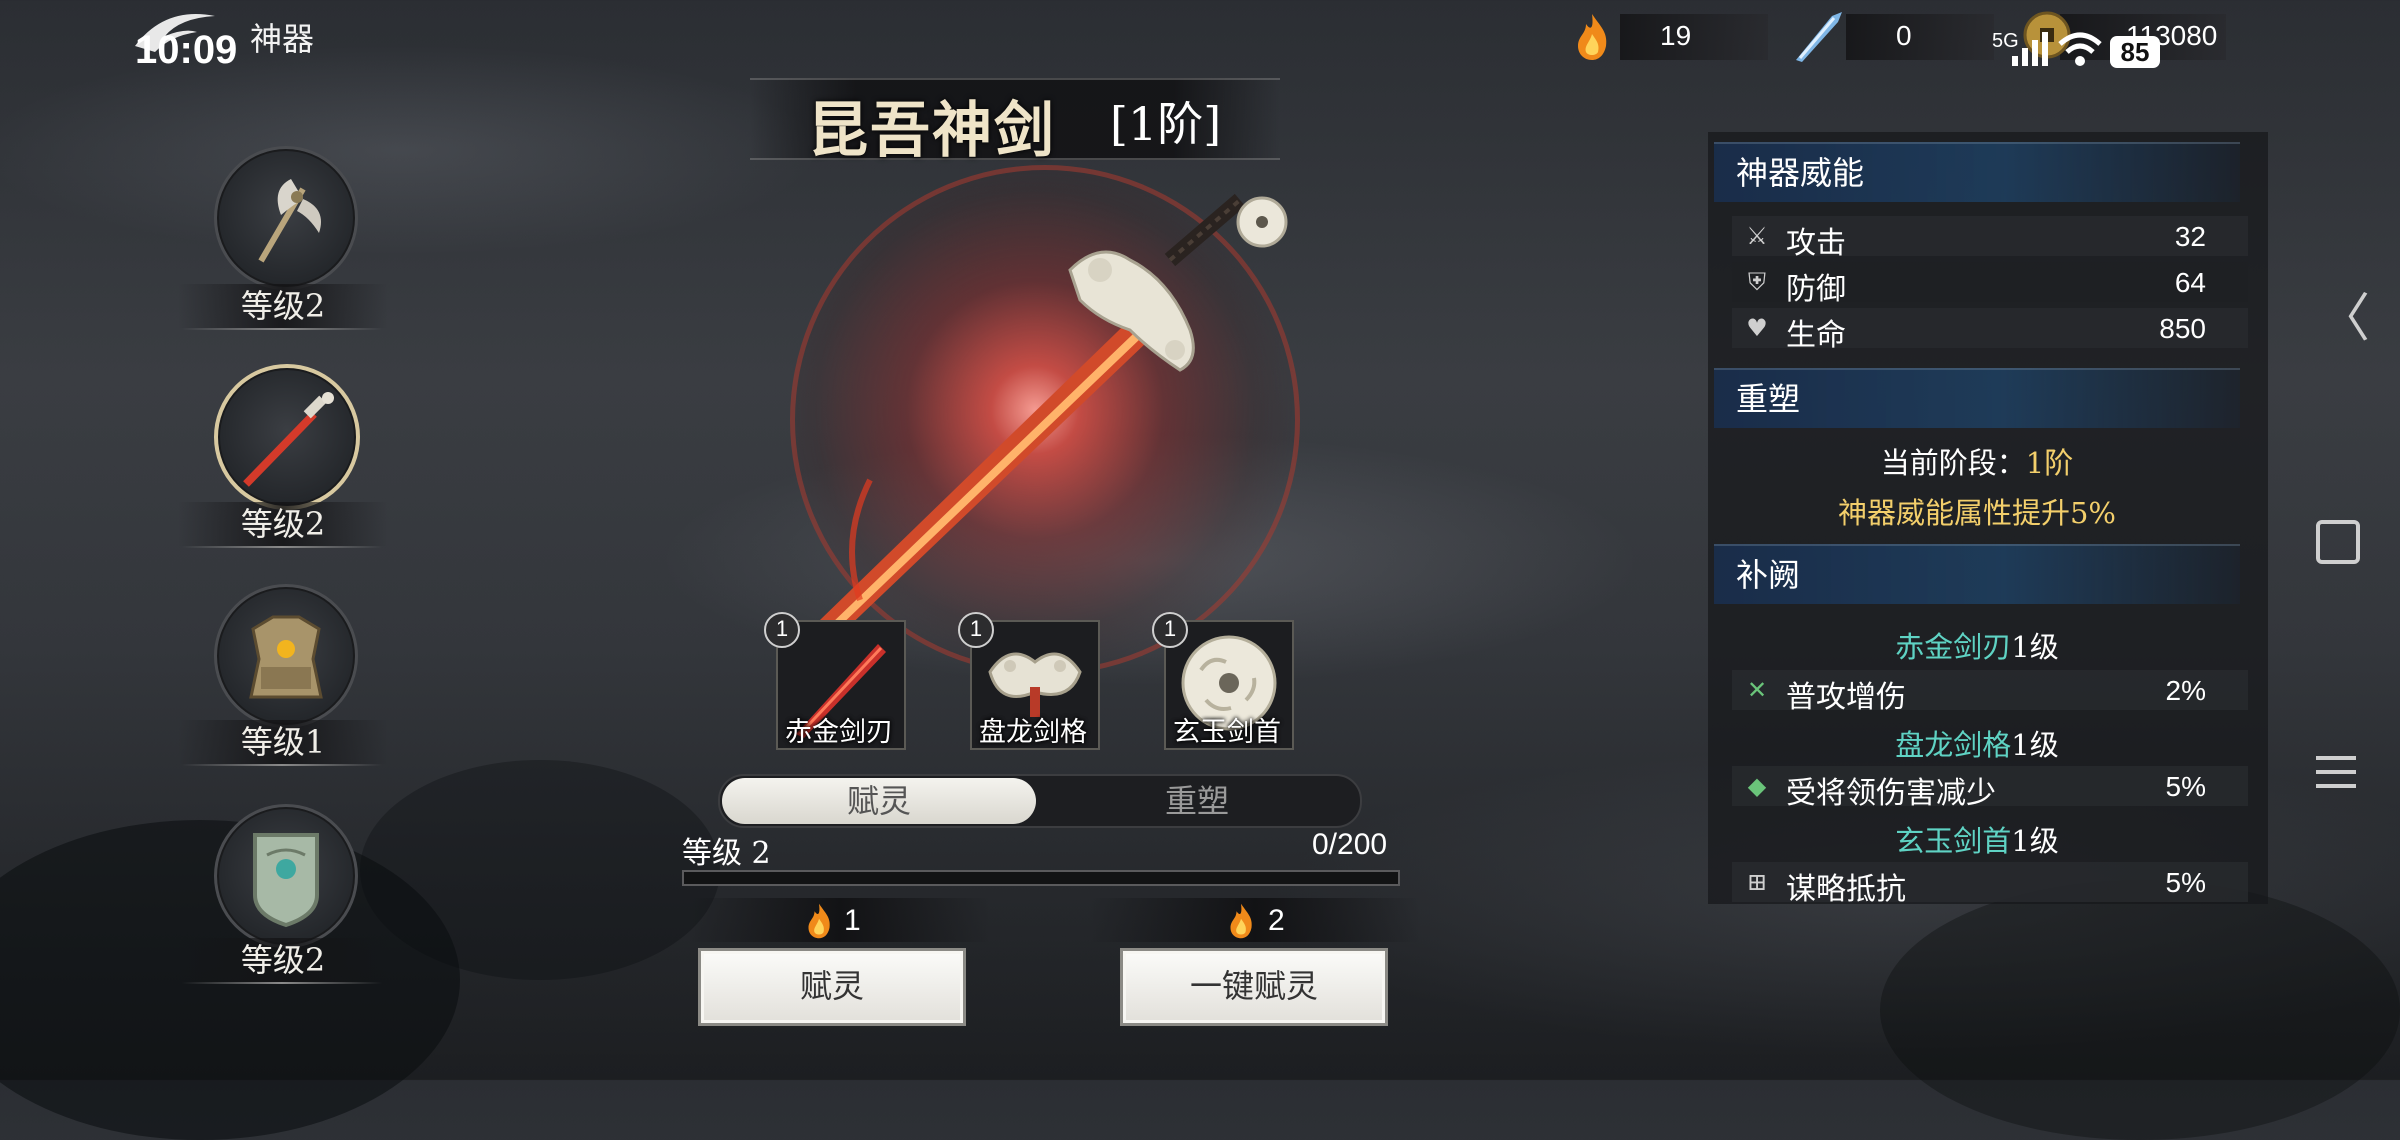 This screenshot has width=2400, height=1140. I want to click on patch-part-title: 玄玉剑首1级, so click(1977, 839).